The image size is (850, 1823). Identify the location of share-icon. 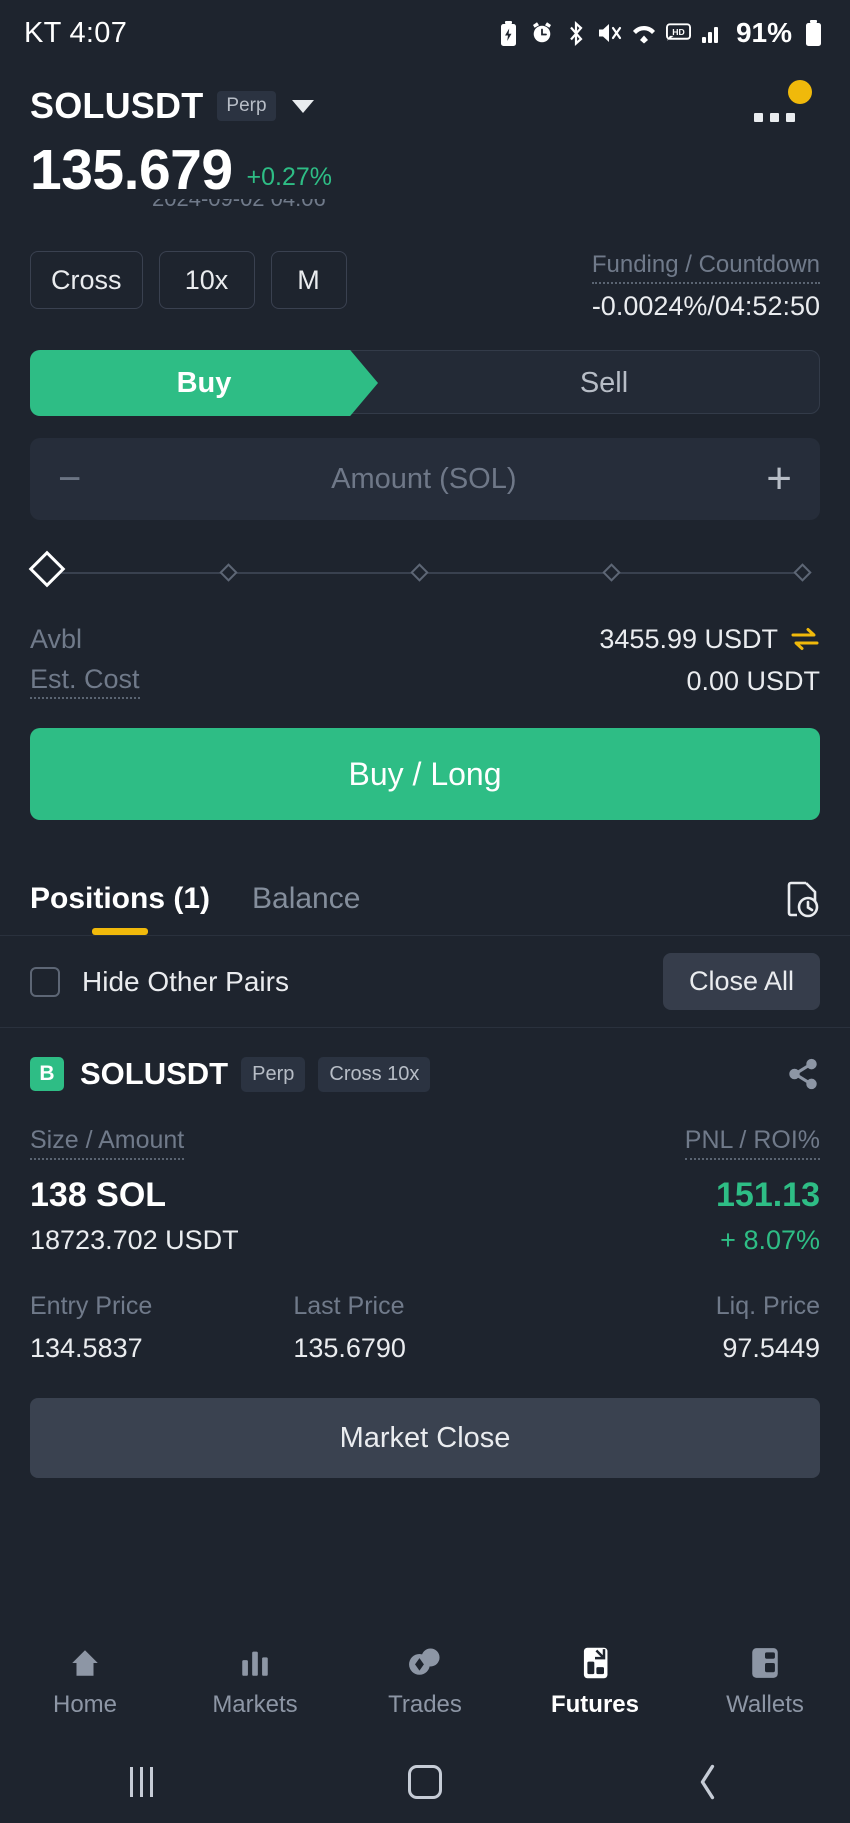
(803, 1074).